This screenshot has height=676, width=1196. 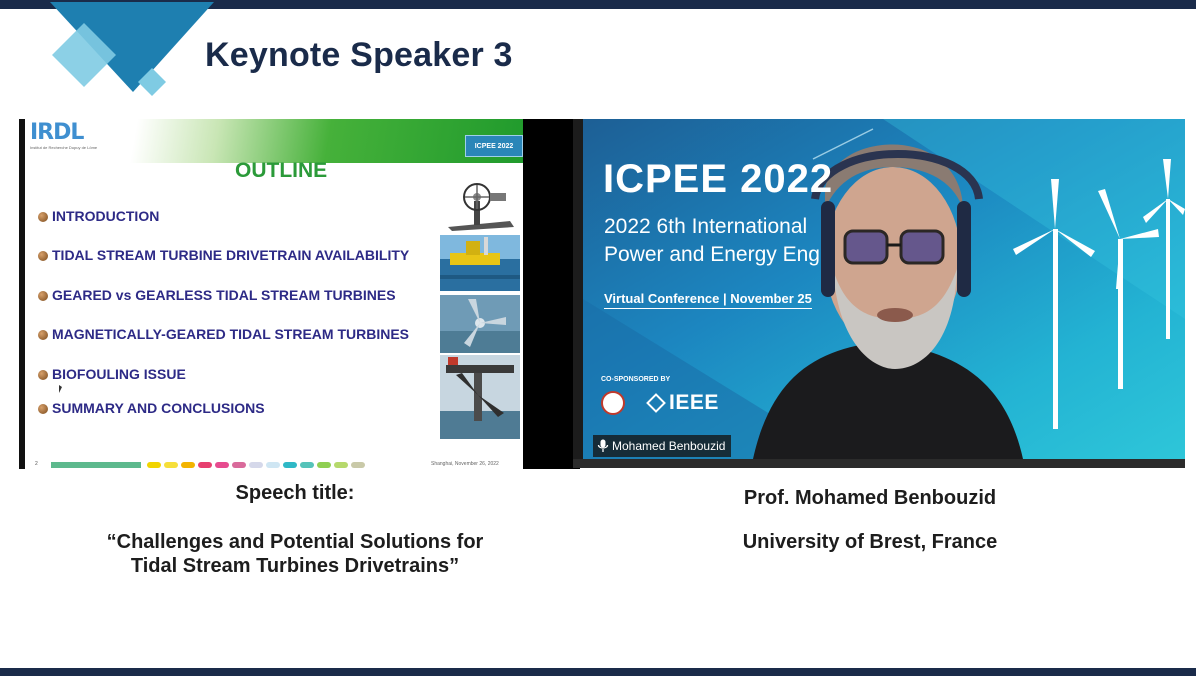 I want to click on participant-nametag: Mohamed Benbouzid, so click(x=662, y=446).